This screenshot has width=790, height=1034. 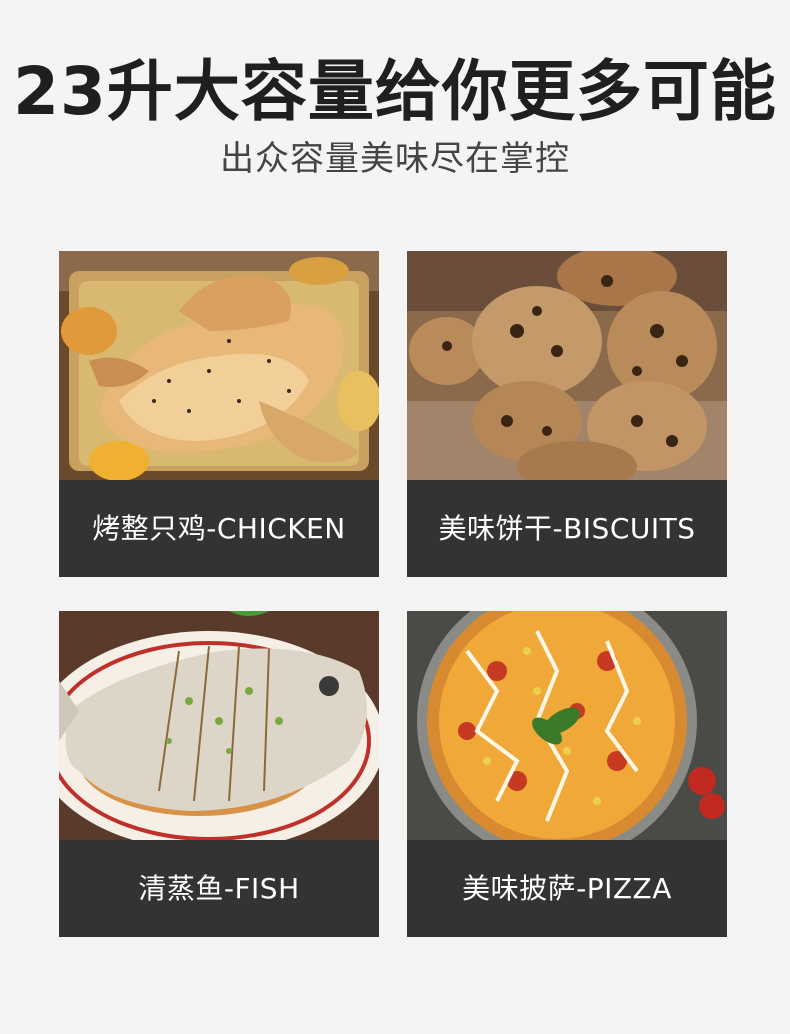 What do you see at coordinates (567, 365) in the screenshot?
I see `cookies-photo` at bounding box center [567, 365].